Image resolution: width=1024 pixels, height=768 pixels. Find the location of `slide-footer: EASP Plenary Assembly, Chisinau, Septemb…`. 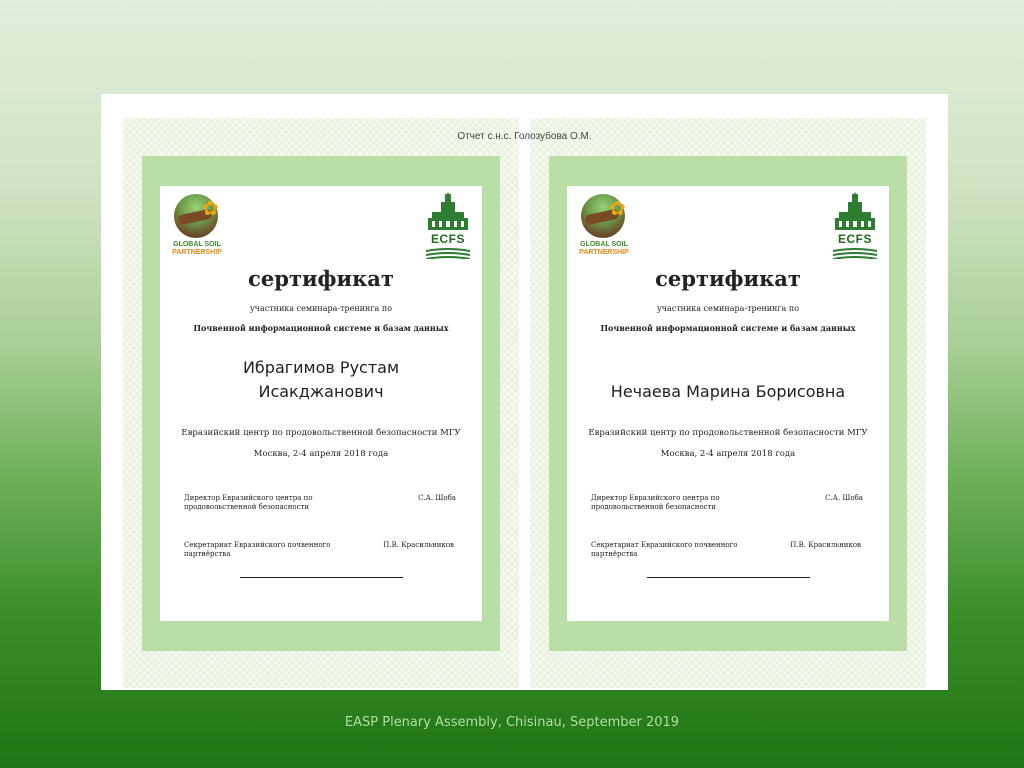

slide-footer: EASP Plenary Assembly, Chisinau, Septemb… is located at coordinates (512, 722).